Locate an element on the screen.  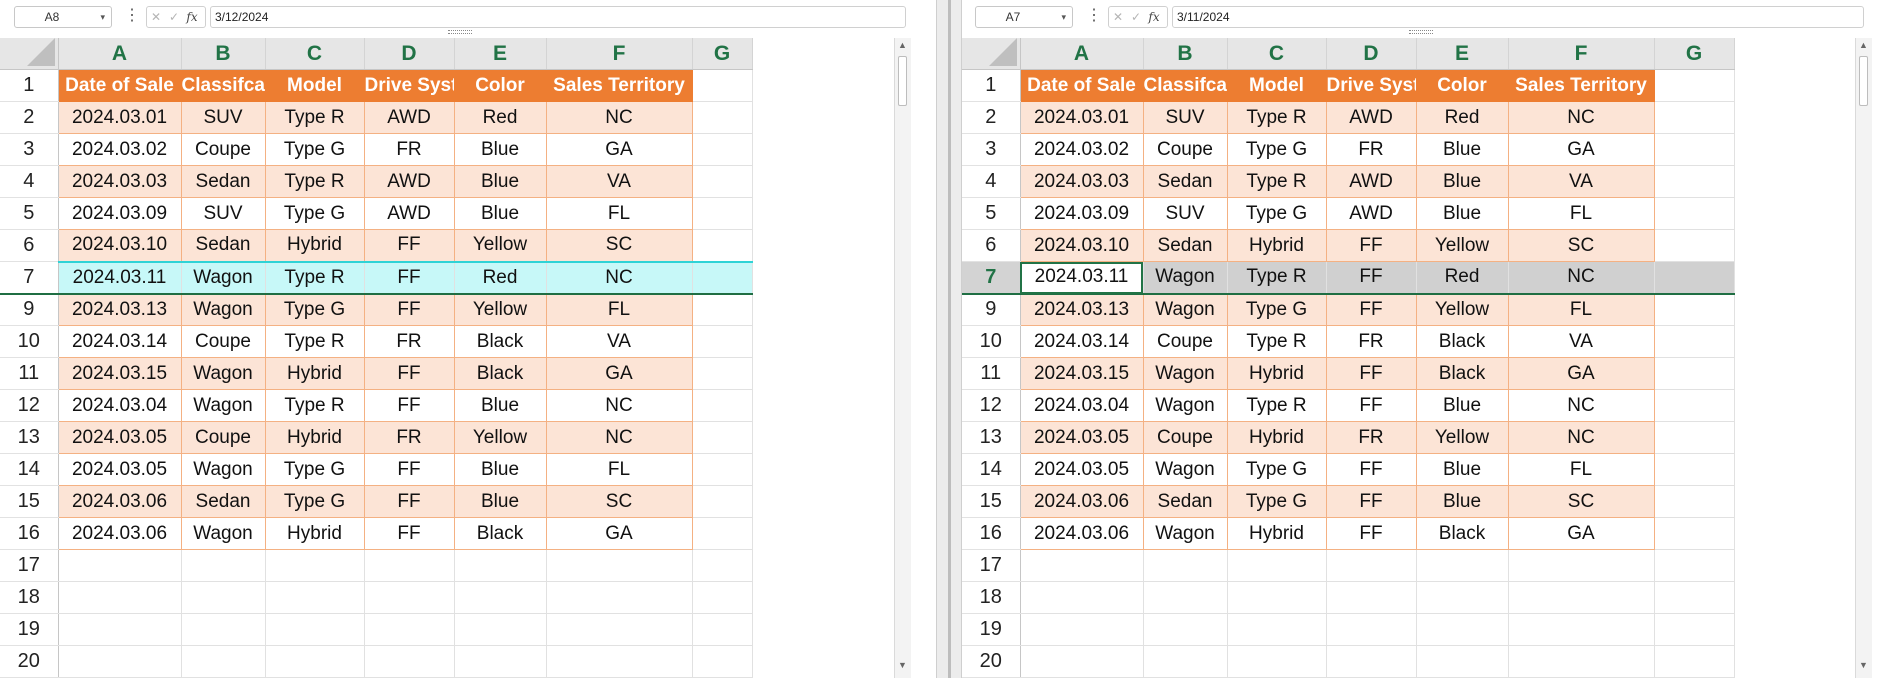
cell-b16: Wagon is located at coordinates (223, 533).